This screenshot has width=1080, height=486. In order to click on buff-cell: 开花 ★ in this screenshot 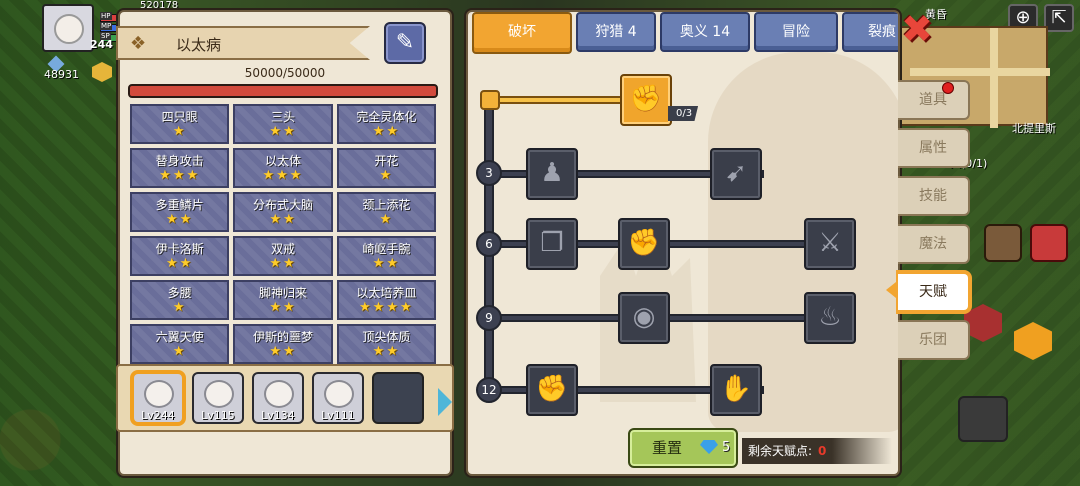, I will do `click(386, 168)`.